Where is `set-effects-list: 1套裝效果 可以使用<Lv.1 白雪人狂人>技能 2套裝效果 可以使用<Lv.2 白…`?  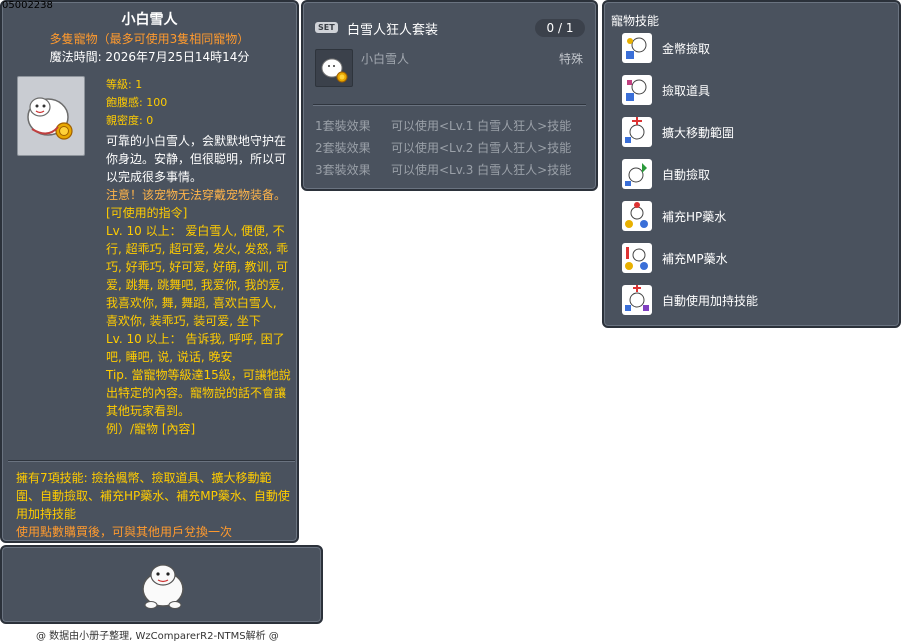 set-effects-list: 1套裝效果 可以使用<Lv.1 白雪人狂人>技能 2套裝效果 可以使用<Lv.2 白… is located at coordinates (443, 148).